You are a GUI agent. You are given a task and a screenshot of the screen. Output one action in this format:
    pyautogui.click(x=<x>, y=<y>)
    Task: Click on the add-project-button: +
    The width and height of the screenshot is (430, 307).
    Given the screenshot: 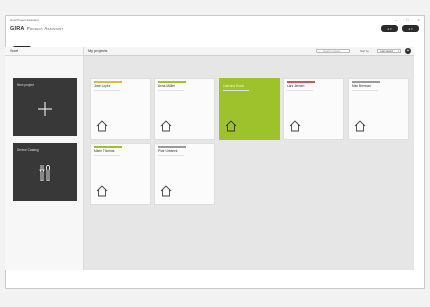 What is the action you would take?
    pyautogui.click(x=408, y=51)
    